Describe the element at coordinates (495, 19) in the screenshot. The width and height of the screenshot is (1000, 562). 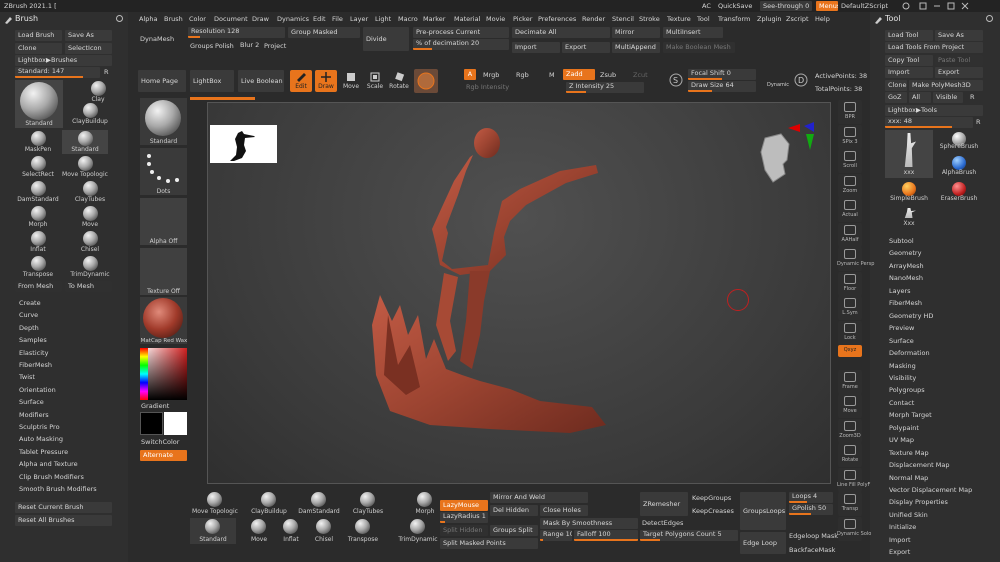
I see `menu-movie: Movie` at that location.